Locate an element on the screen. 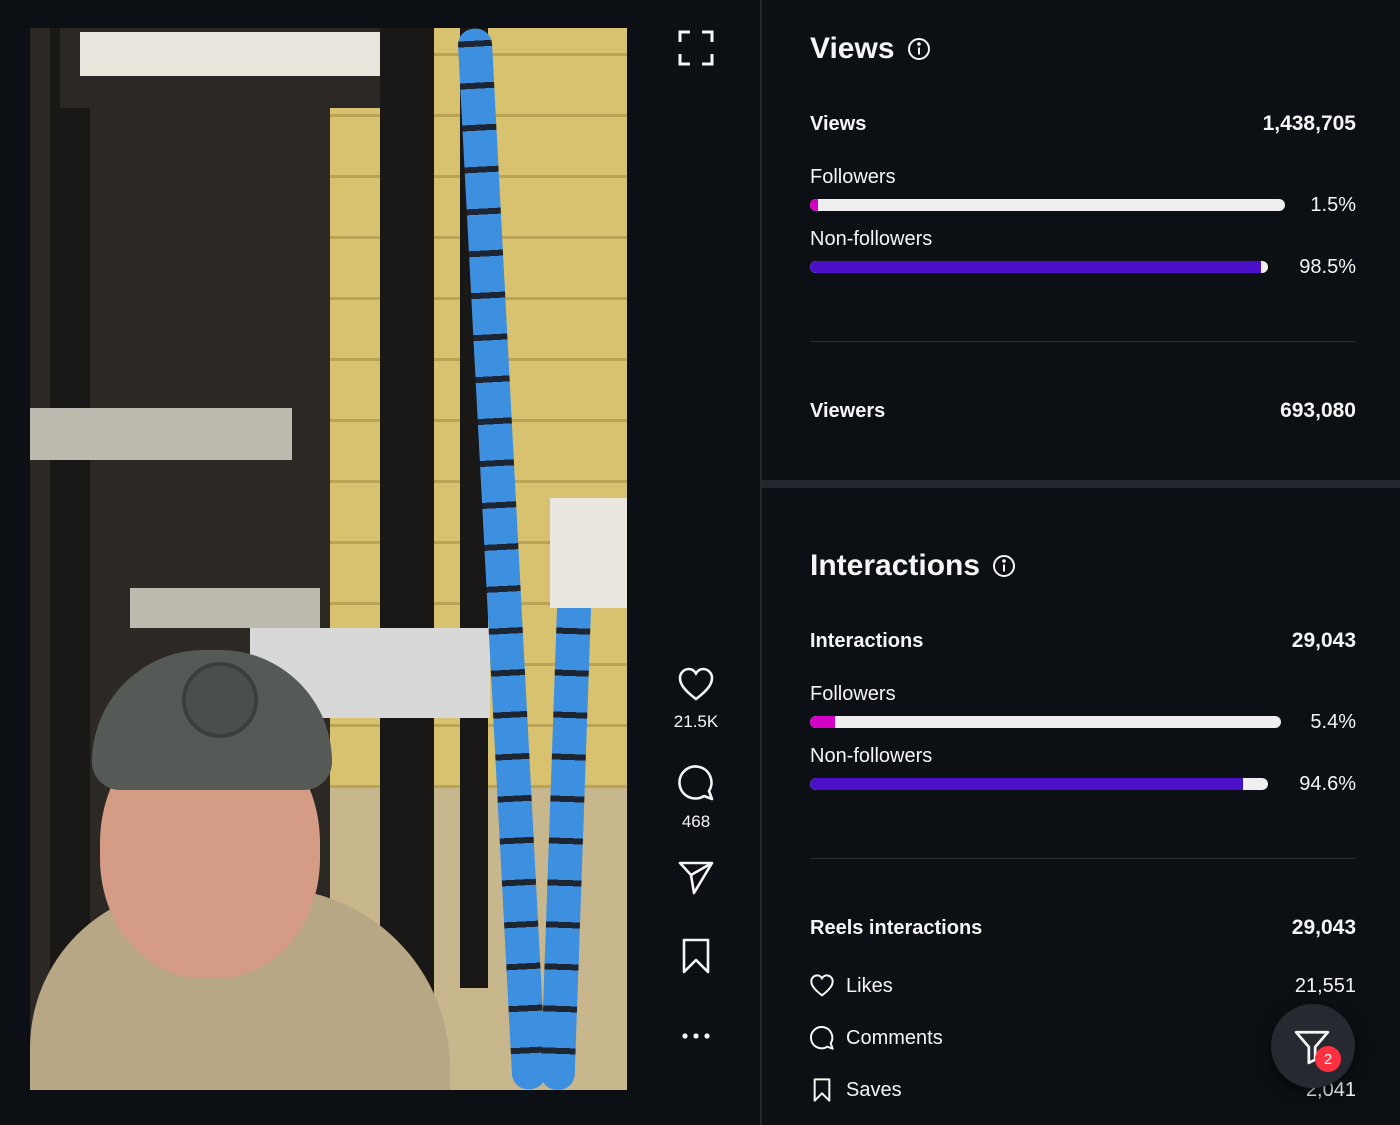 The width and height of the screenshot is (1400, 1125). views-followers-label: Followers is located at coordinates (853, 177).